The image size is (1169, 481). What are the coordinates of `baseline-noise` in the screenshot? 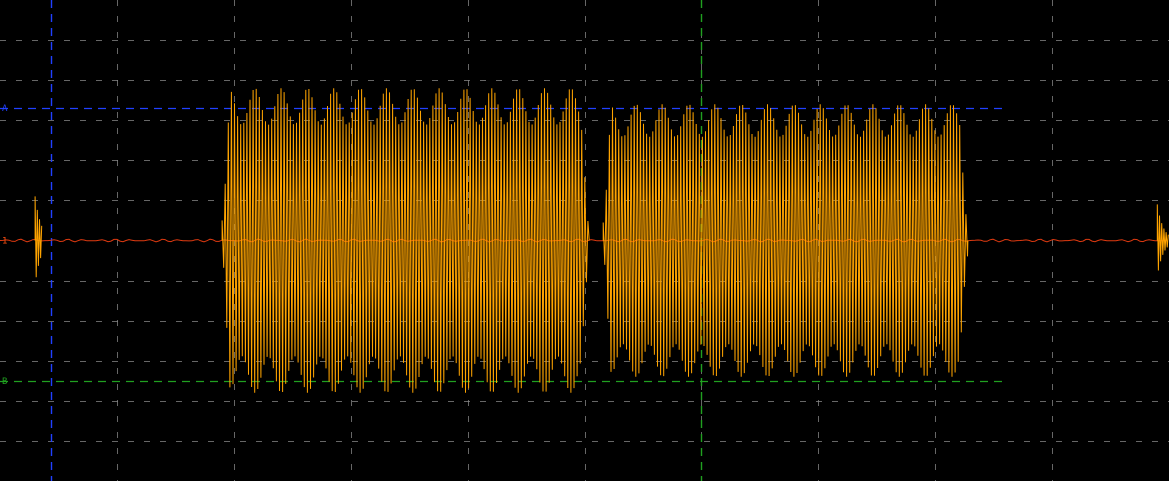 It's located at (584, 240).